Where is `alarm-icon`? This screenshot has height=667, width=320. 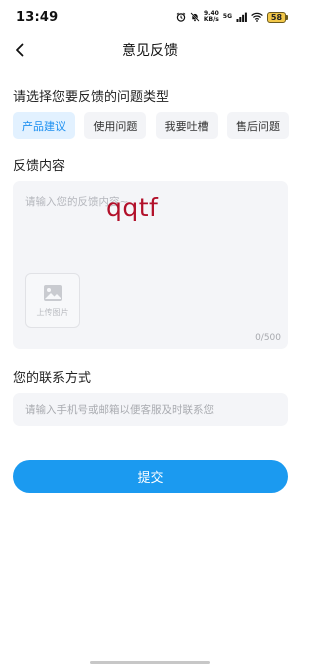 alarm-icon is located at coordinates (181, 17).